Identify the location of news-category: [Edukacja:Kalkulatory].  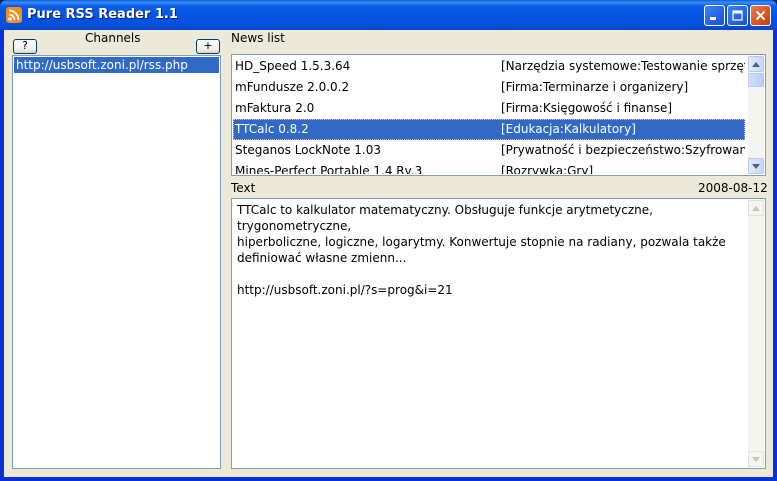
(568, 129).